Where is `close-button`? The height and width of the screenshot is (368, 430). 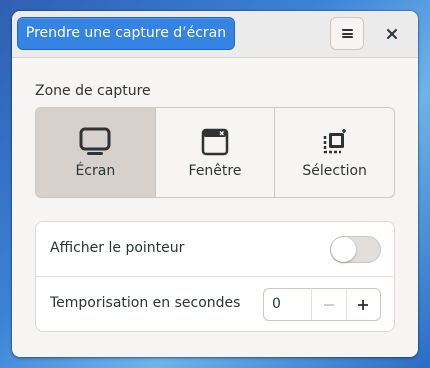 close-button is located at coordinates (392, 34).